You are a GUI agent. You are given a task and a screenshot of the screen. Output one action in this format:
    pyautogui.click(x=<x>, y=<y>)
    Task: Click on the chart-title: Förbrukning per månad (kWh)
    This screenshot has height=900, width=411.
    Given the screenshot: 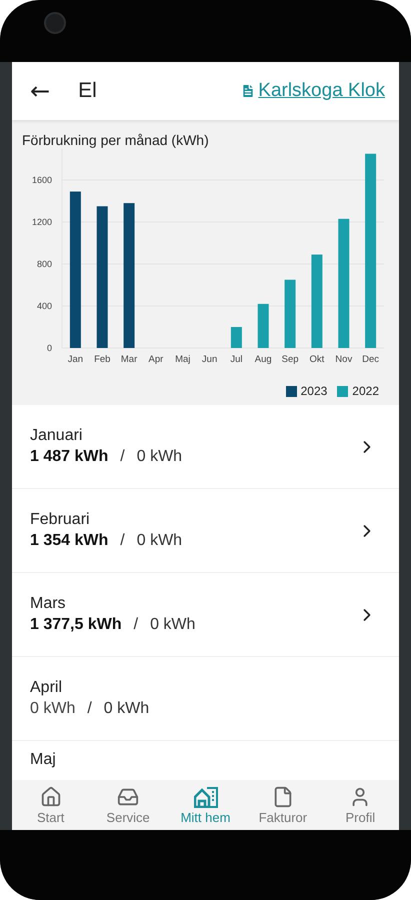 What is the action you would take?
    pyautogui.click(x=116, y=140)
    